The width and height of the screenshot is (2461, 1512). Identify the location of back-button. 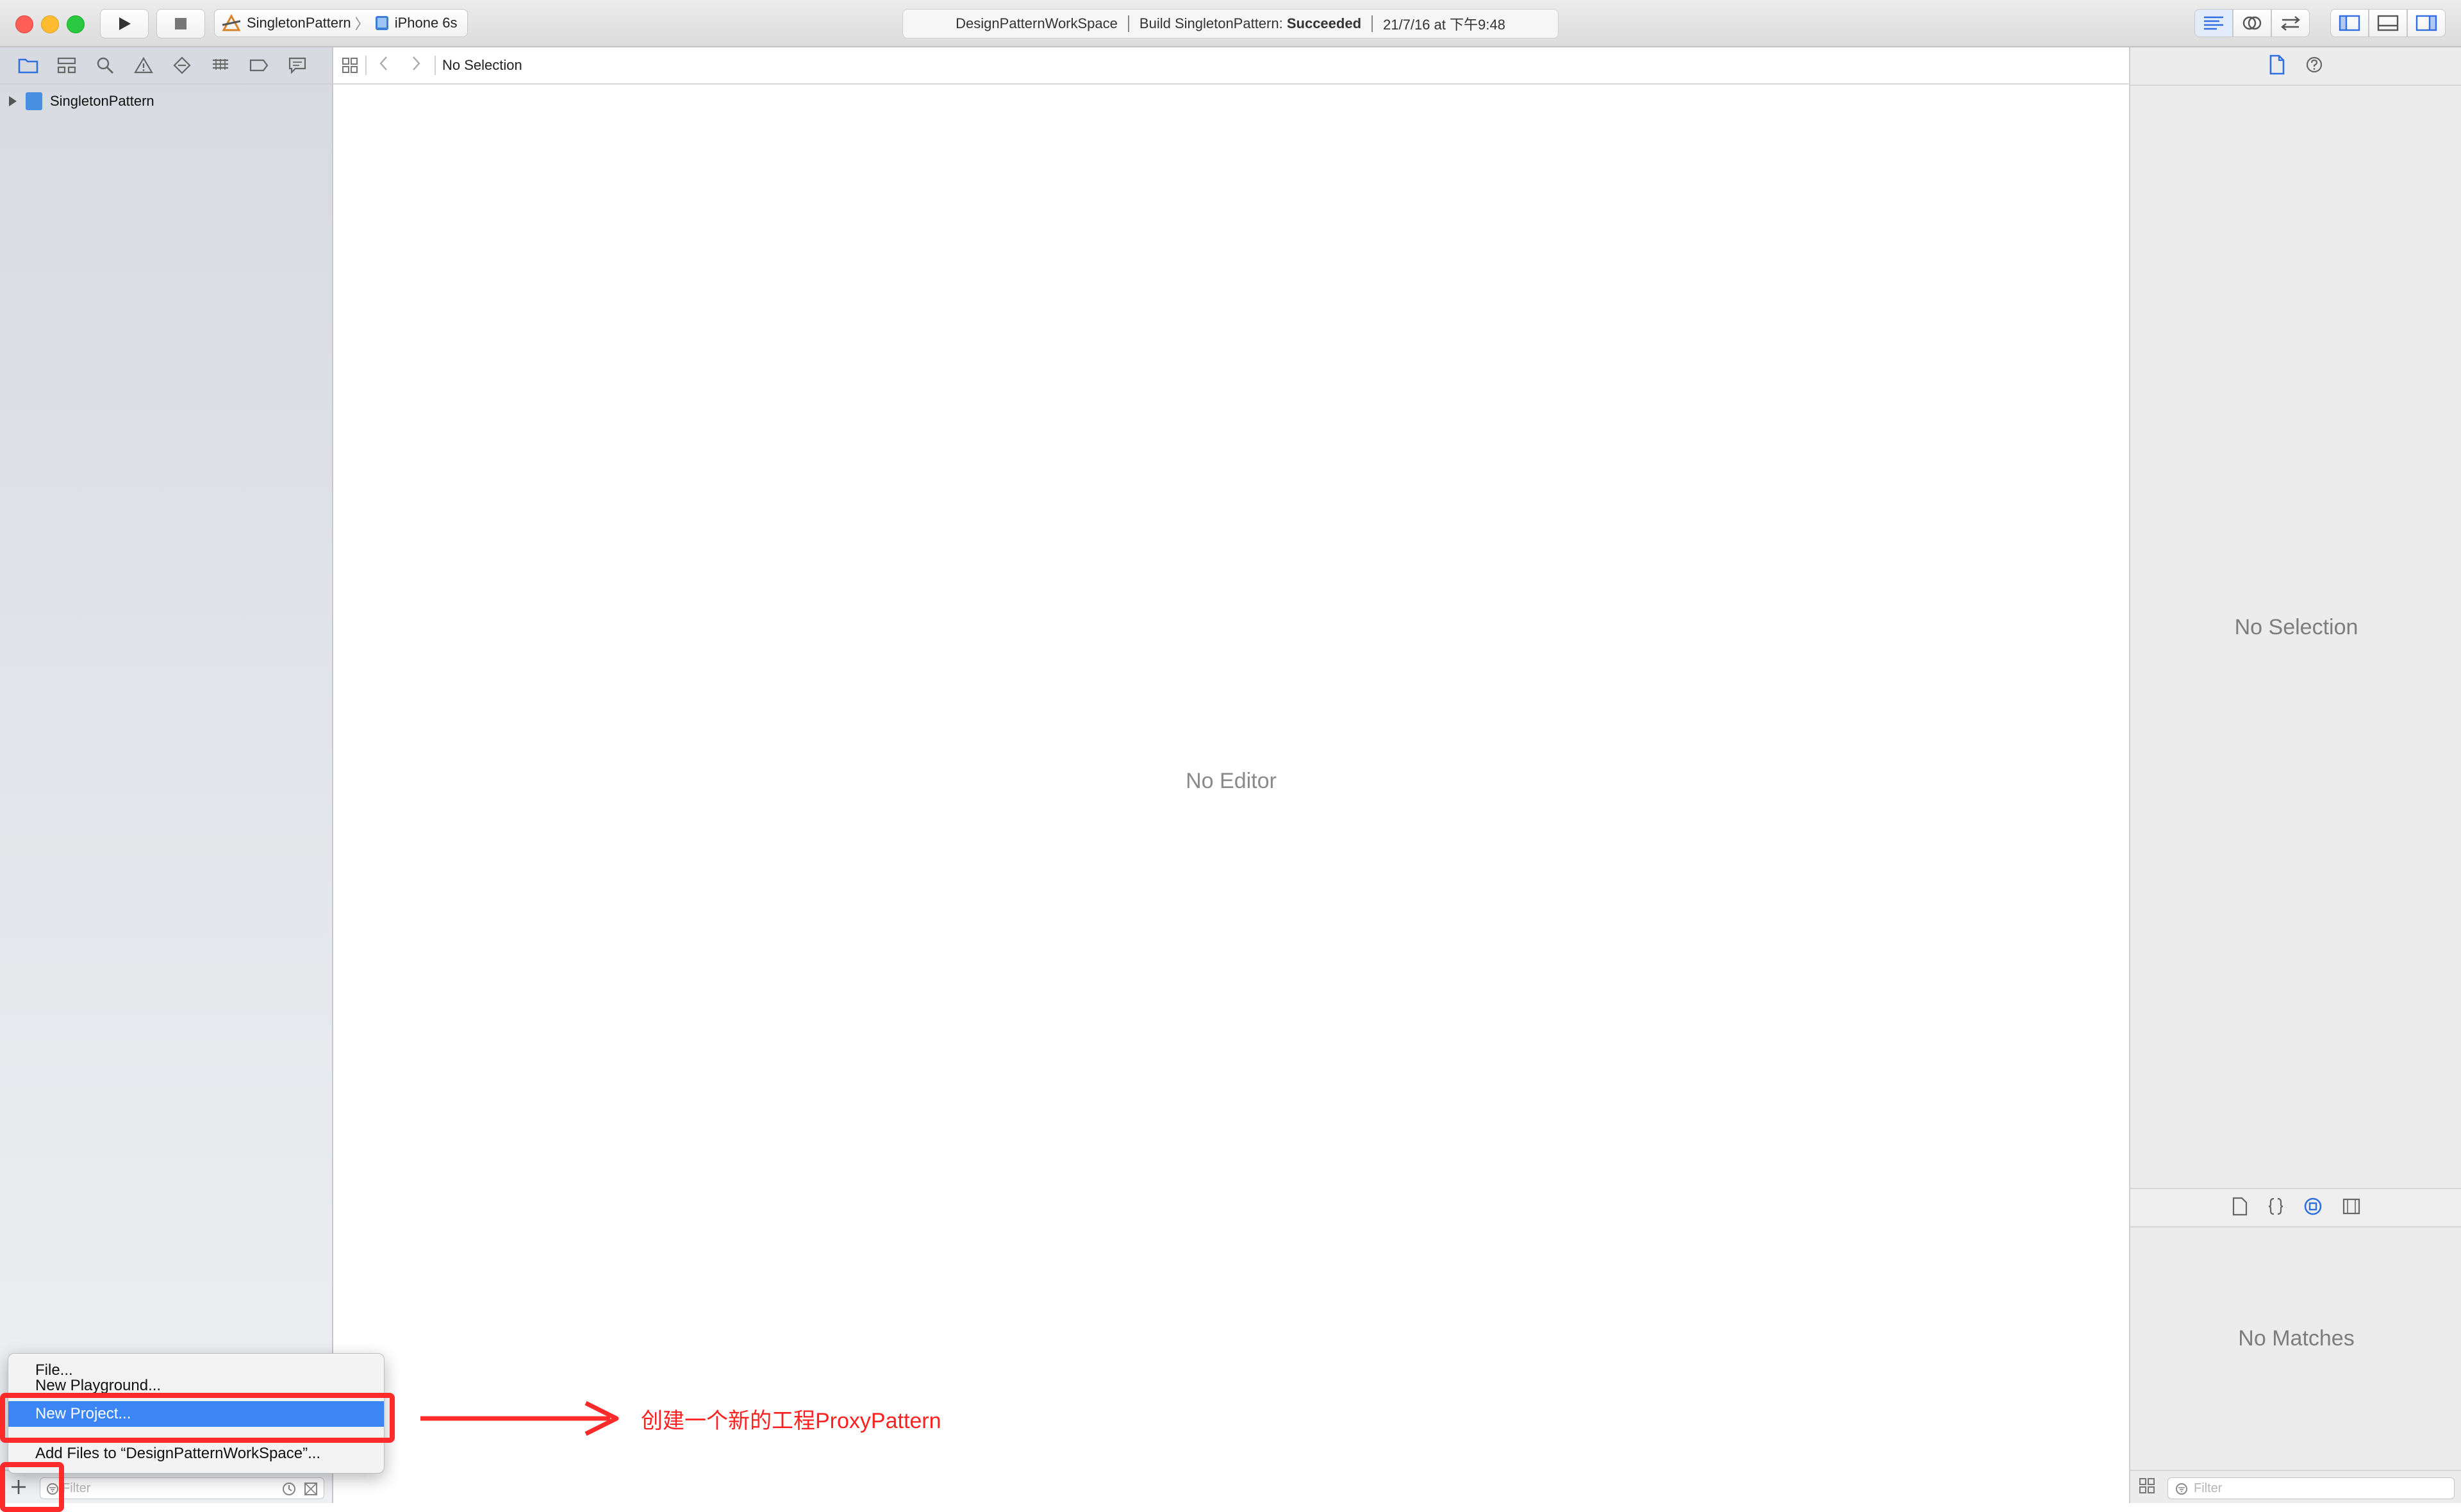
(384, 65).